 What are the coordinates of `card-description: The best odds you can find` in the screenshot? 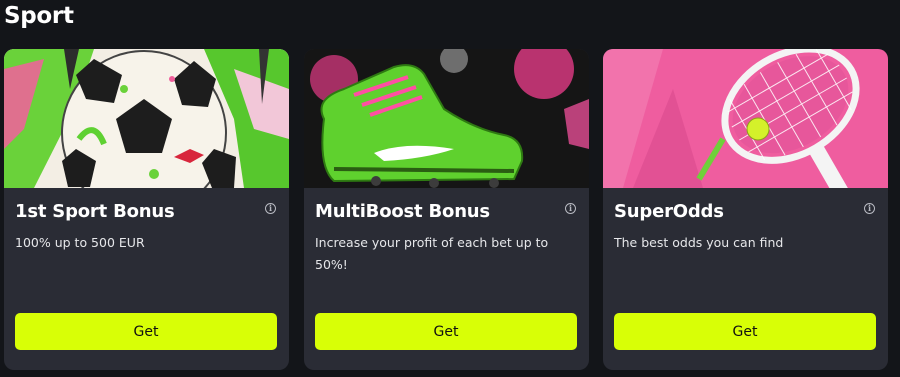 It's located at (699, 242).